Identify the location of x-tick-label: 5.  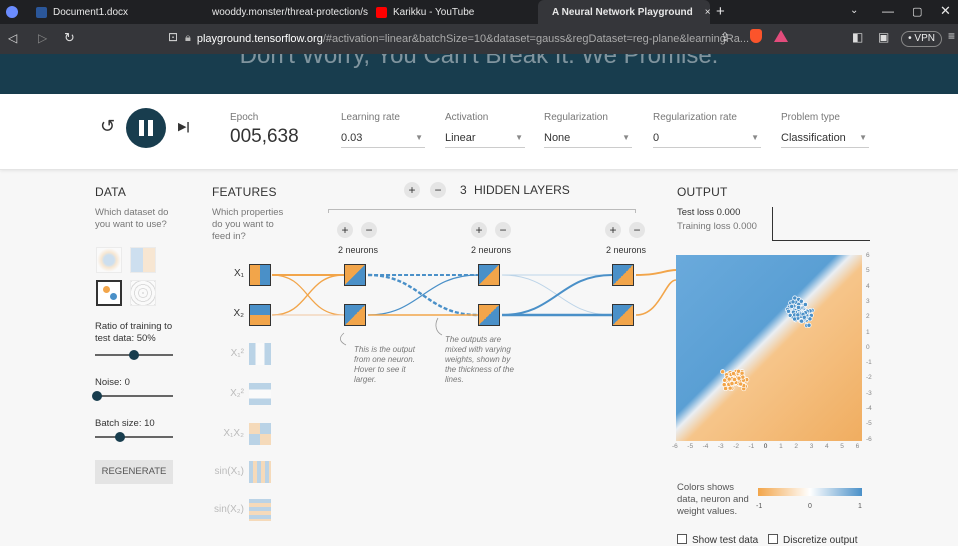
(842, 446).